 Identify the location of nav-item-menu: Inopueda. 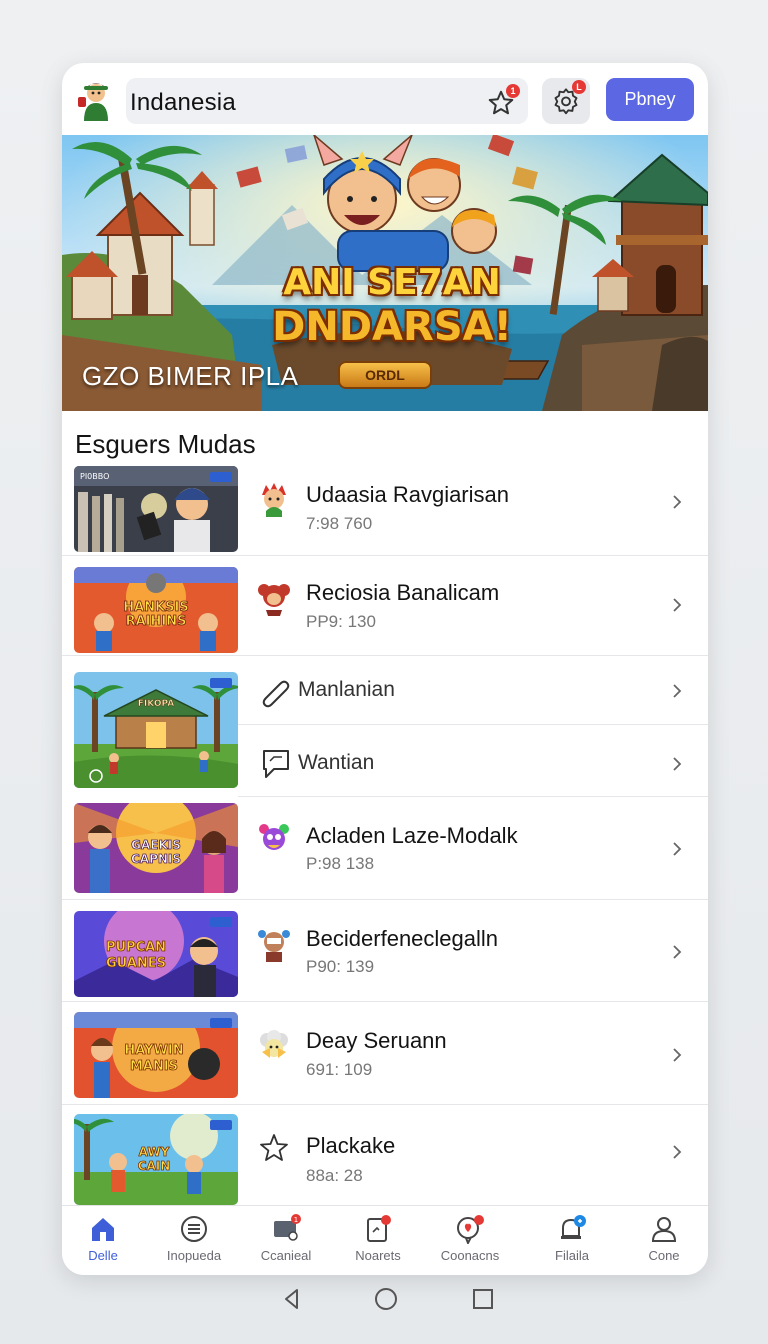
(194, 1242).